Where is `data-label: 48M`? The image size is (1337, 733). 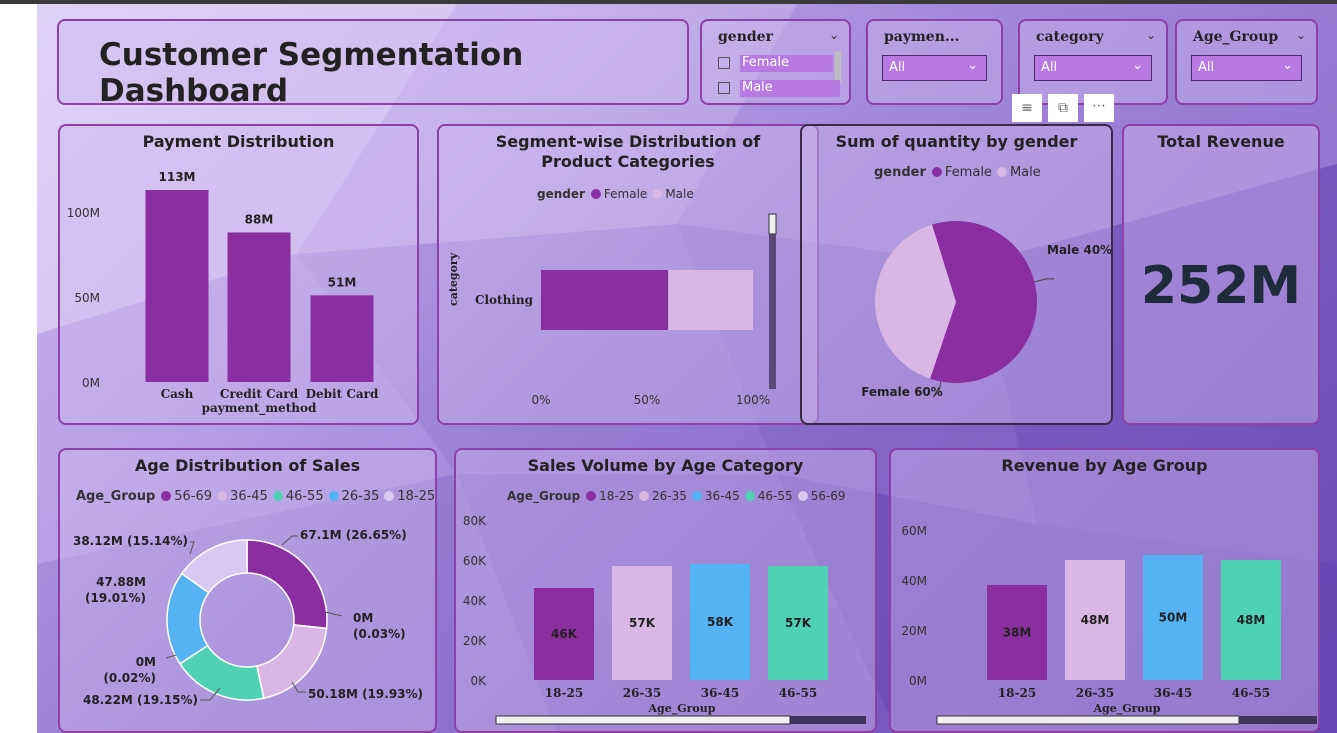 data-label: 48M is located at coordinates (1095, 620).